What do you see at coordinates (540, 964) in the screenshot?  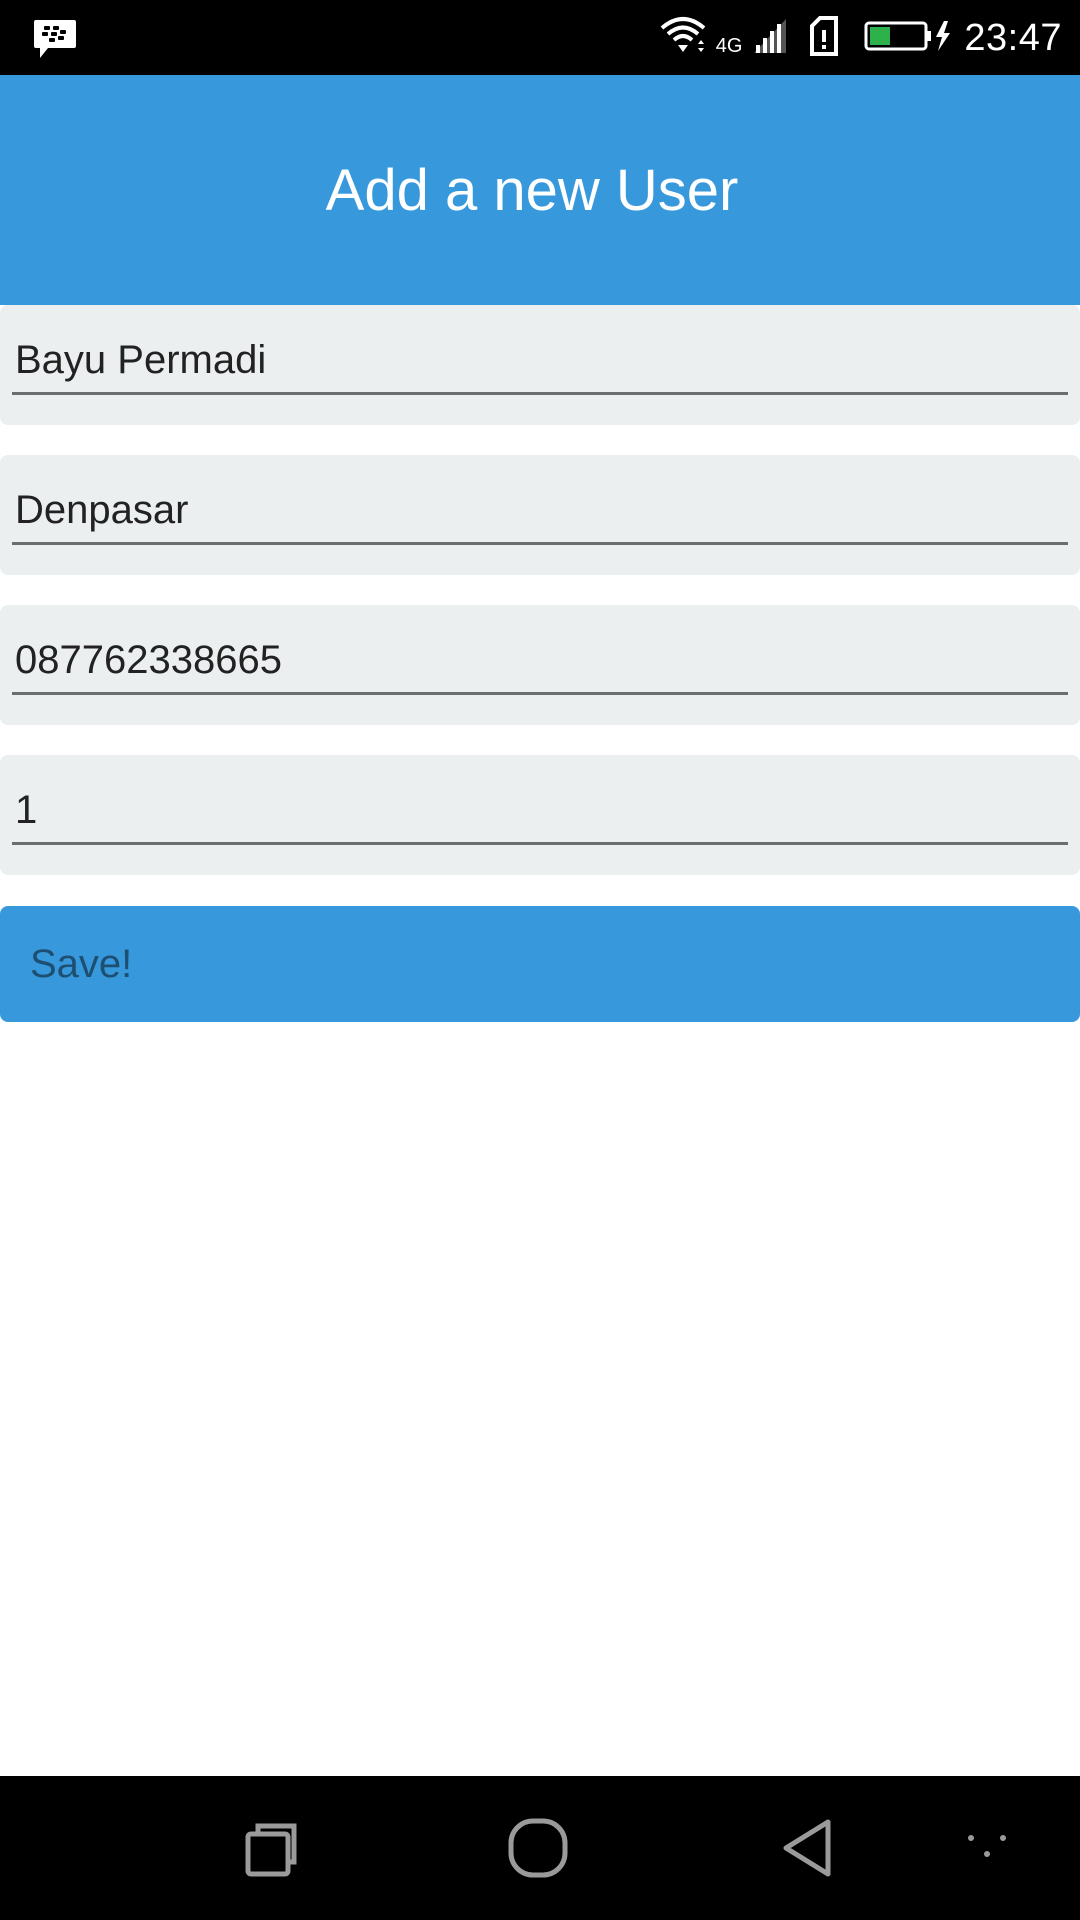 I see `save-button: Save!` at bounding box center [540, 964].